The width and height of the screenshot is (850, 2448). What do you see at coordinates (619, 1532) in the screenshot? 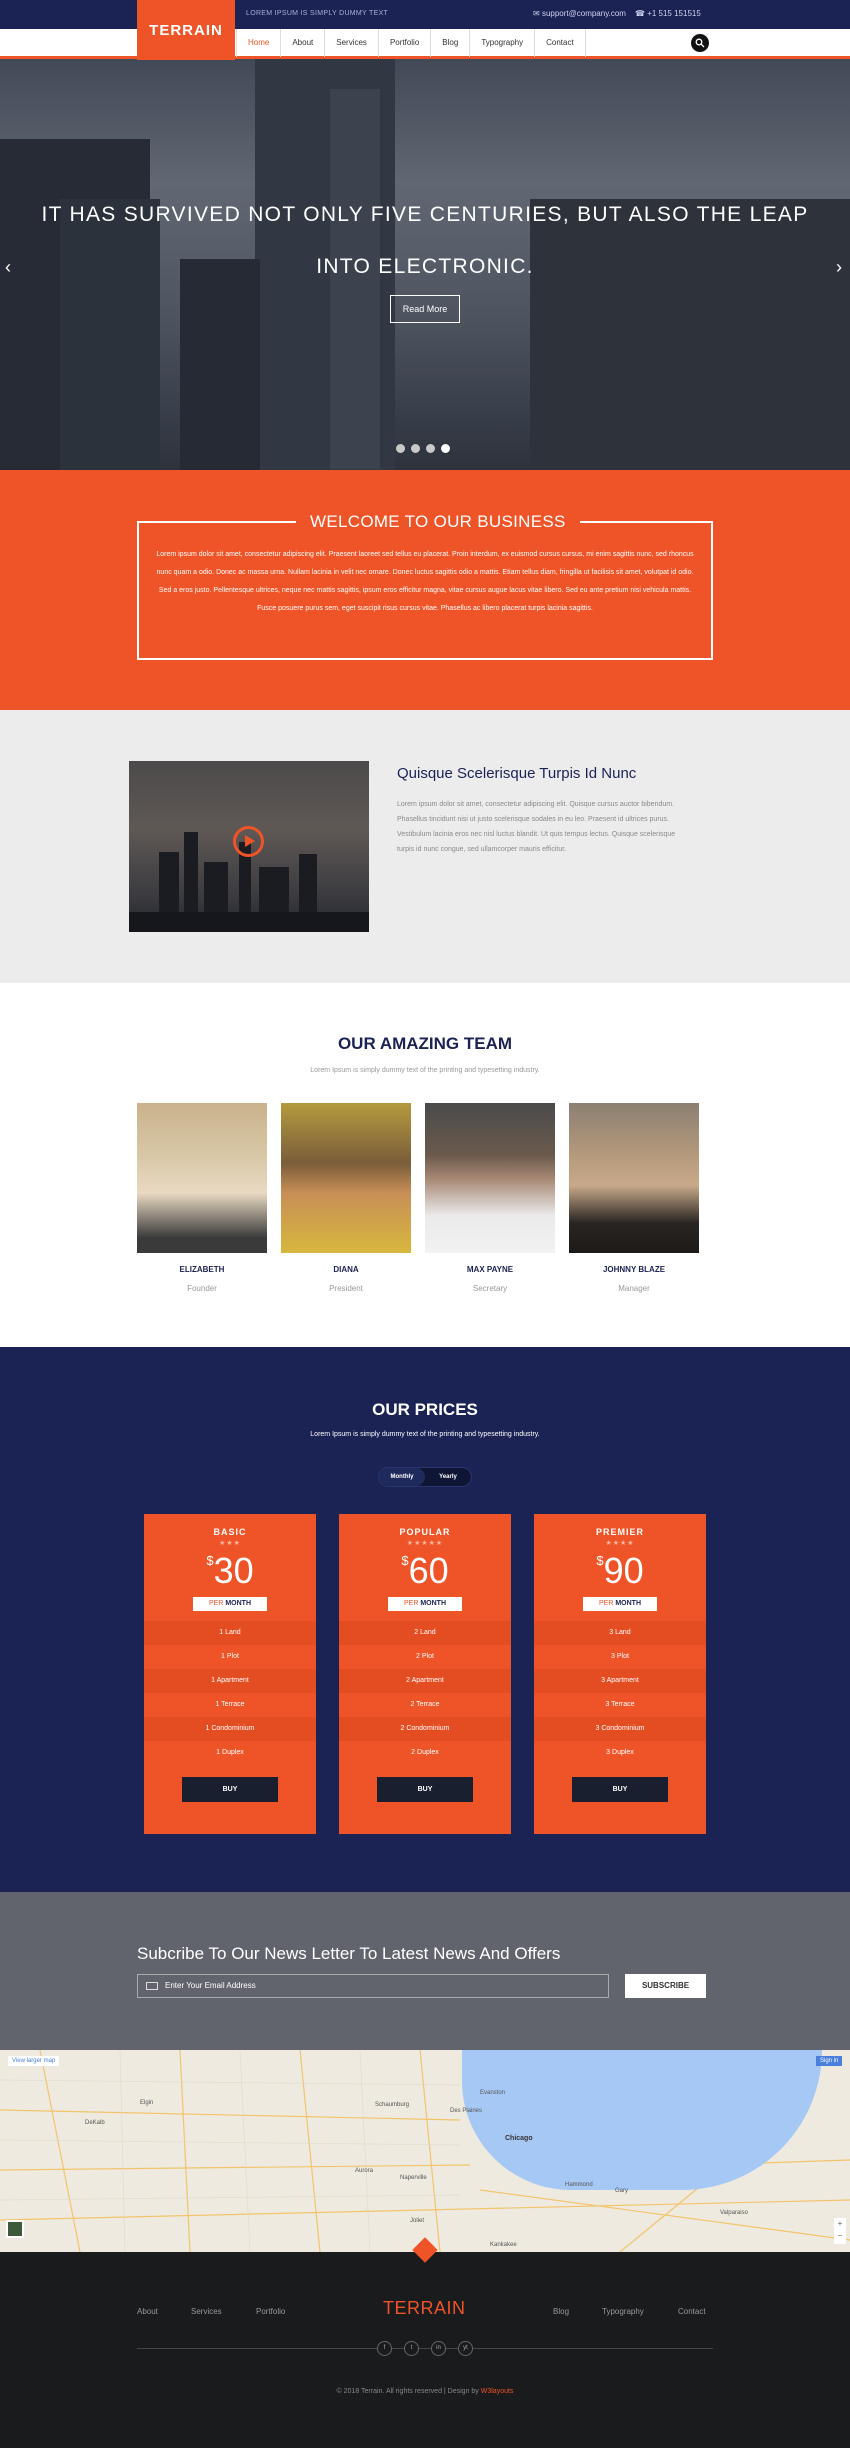
I see `plan-name: PREMIER` at bounding box center [619, 1532].